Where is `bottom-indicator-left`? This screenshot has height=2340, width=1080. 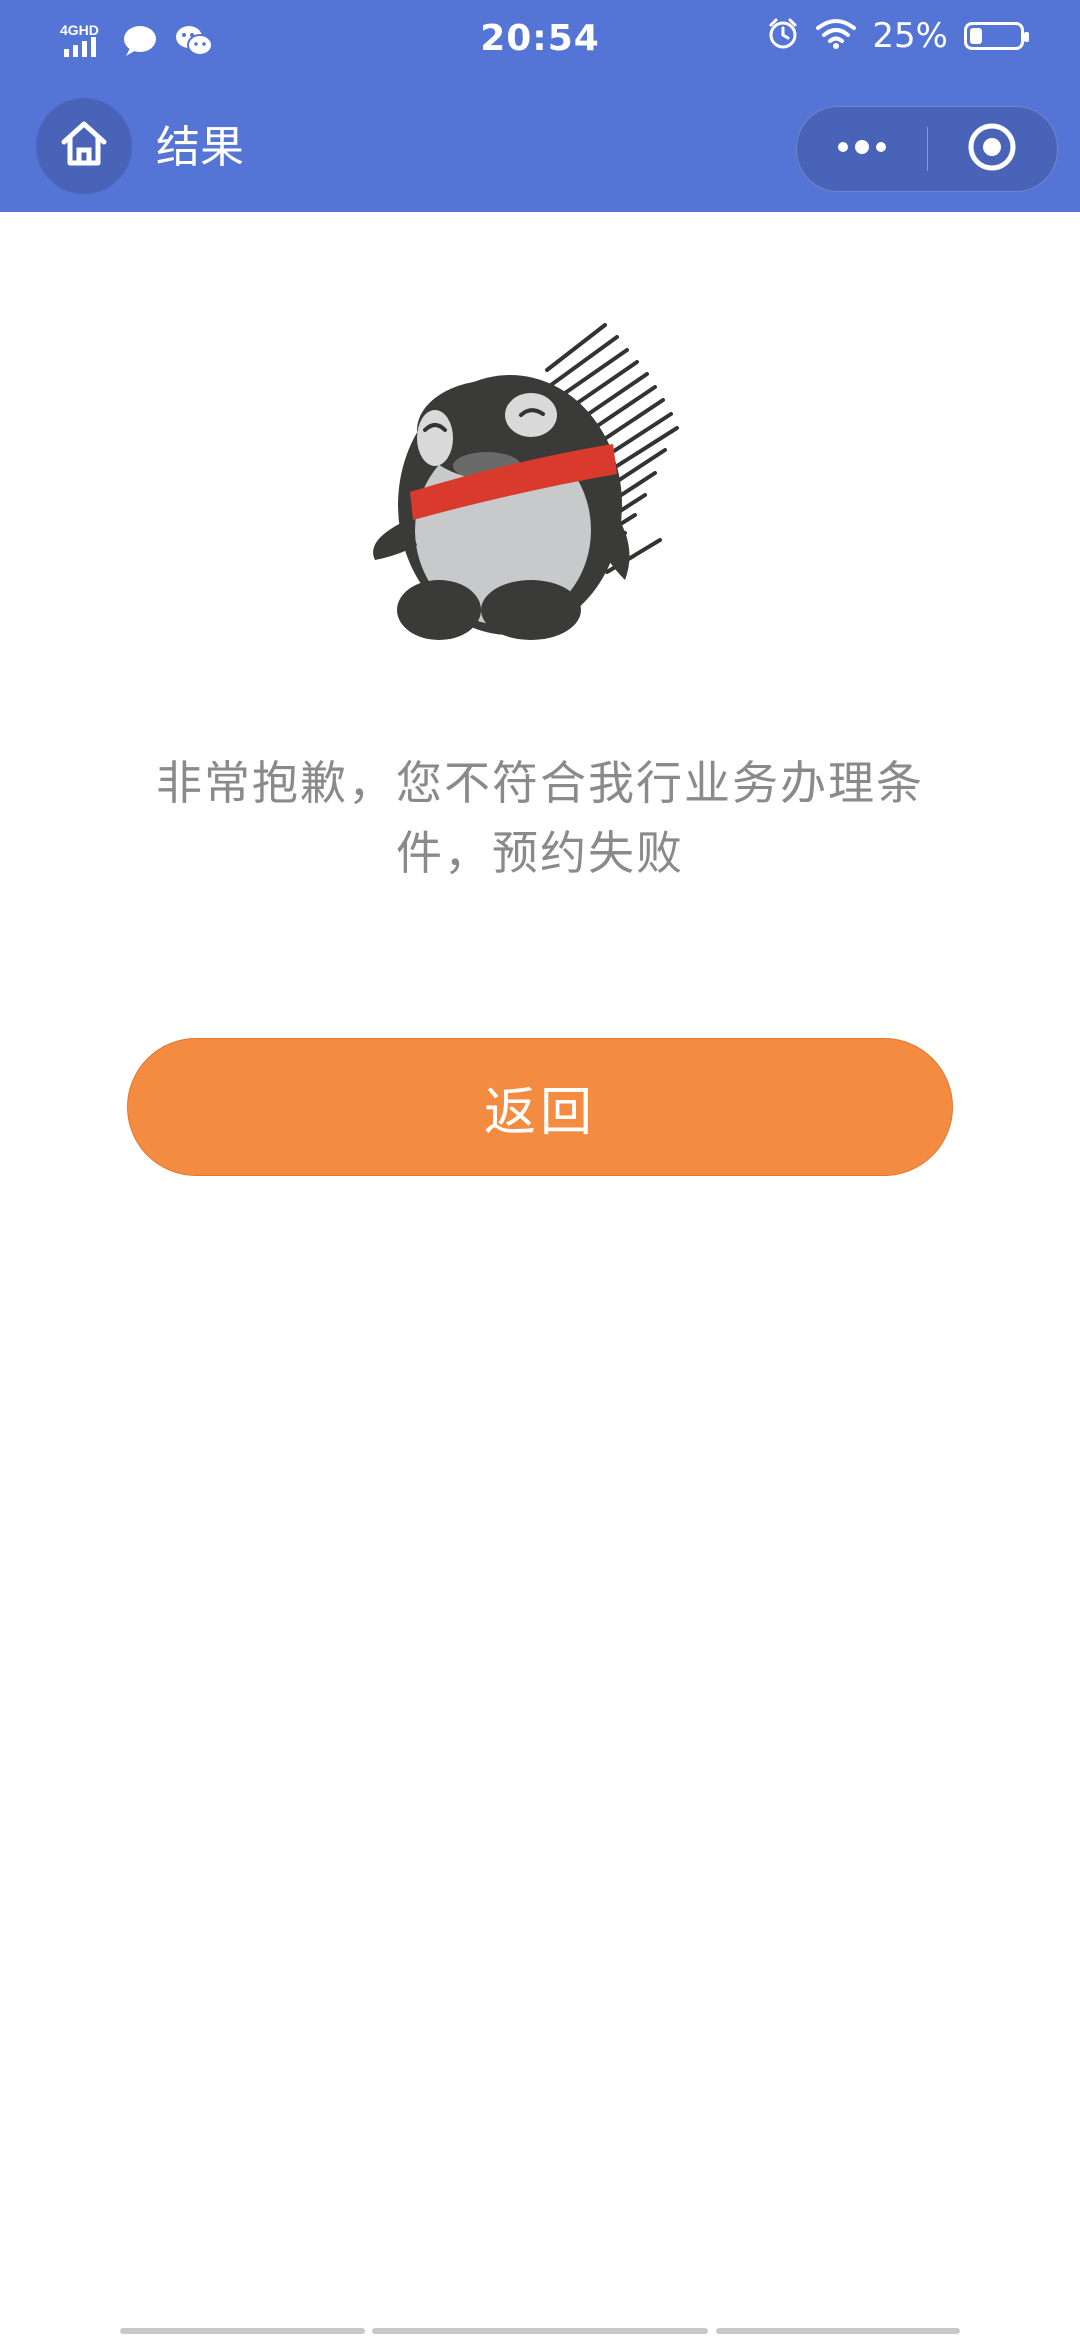 bottom-indicator-left is located at coordinates (242, 2331).